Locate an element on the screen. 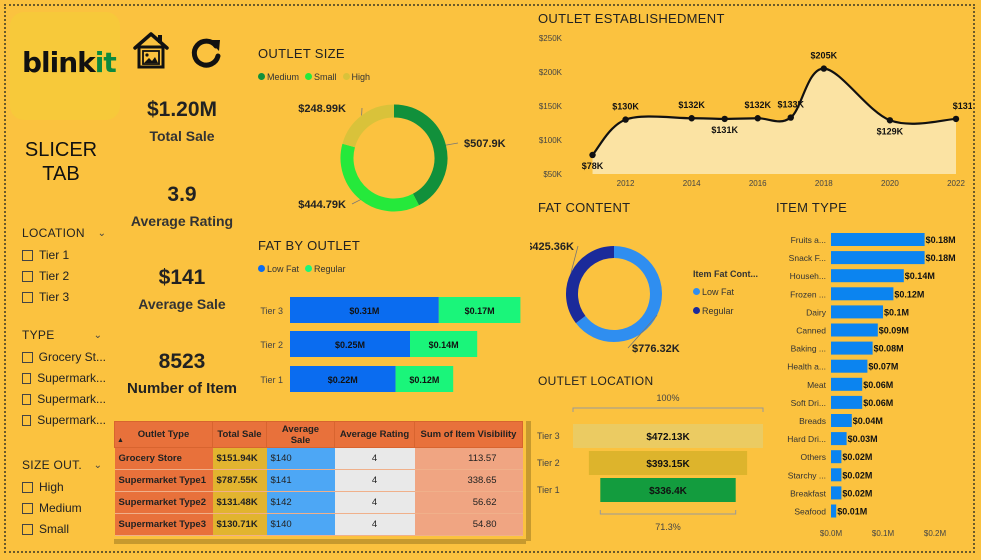 Image resolution: width=981 pixels, height=560 pixels. column-header-total-sale: Total Sale is located at coordinates (239, 434).